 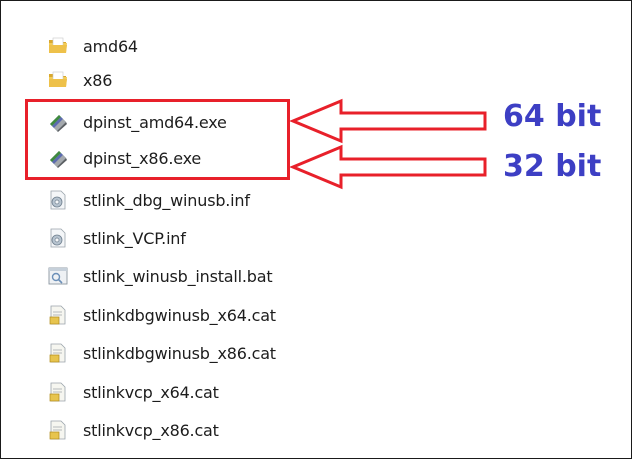 What do you see at coordinates (157, 139) in the screenshot?
I see `installer-highlight-box` at bounding box center [157, 139].